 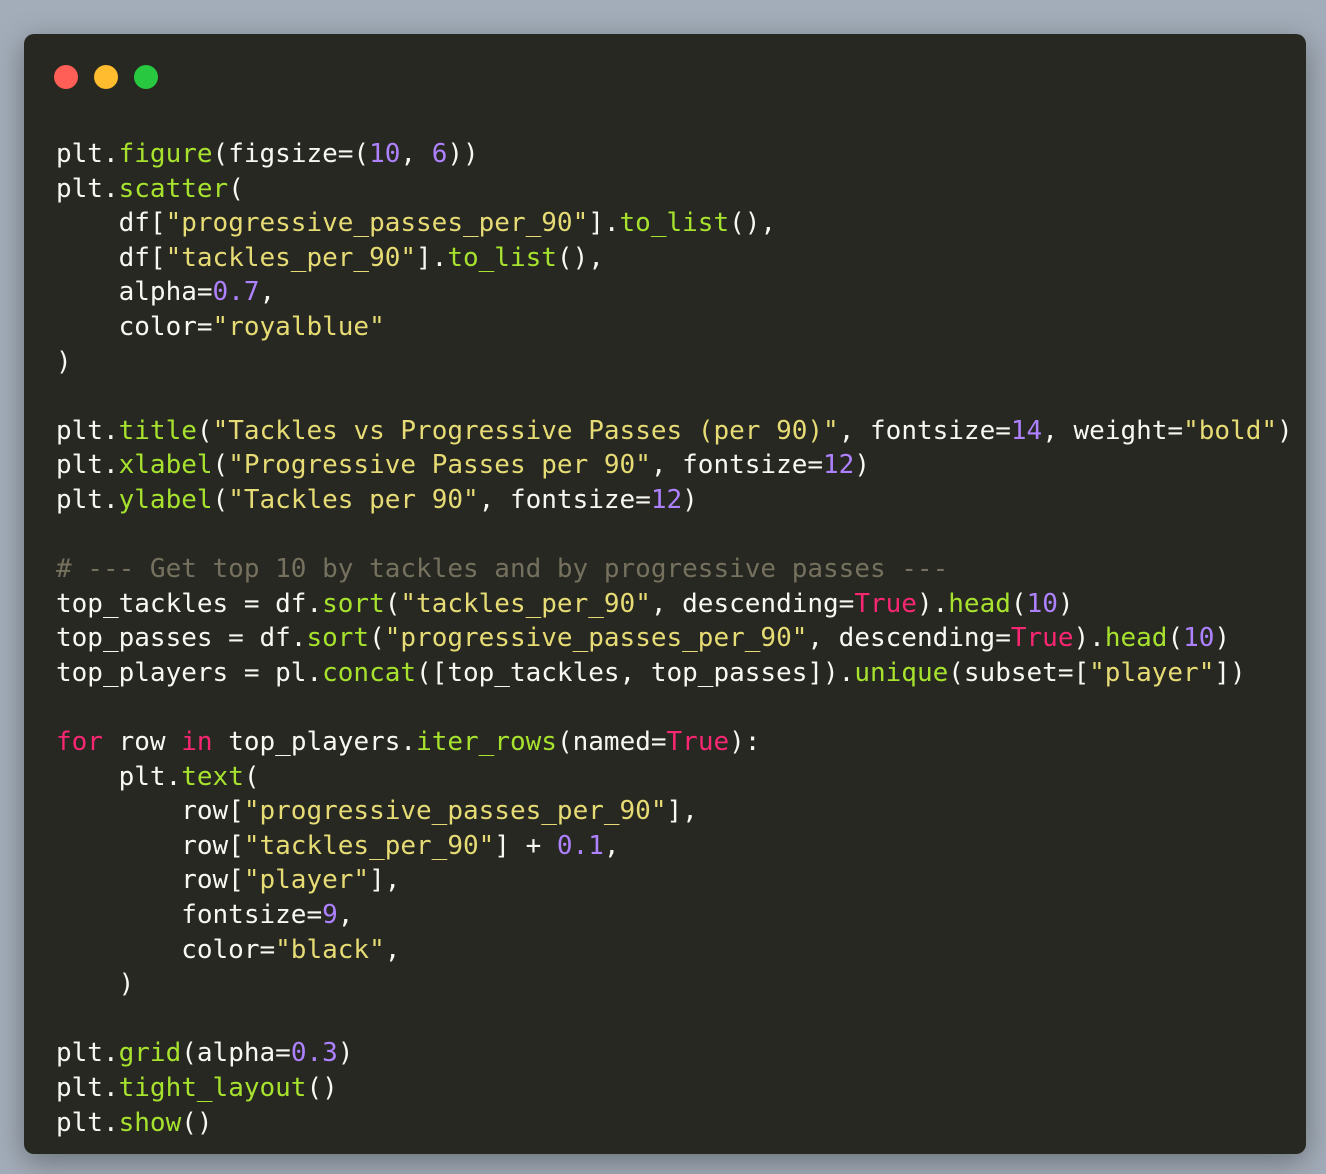 What do you see at coordinates (150, 1122) in the screenshot?
I see `function-name: show` at bounding box center [150, 1122].